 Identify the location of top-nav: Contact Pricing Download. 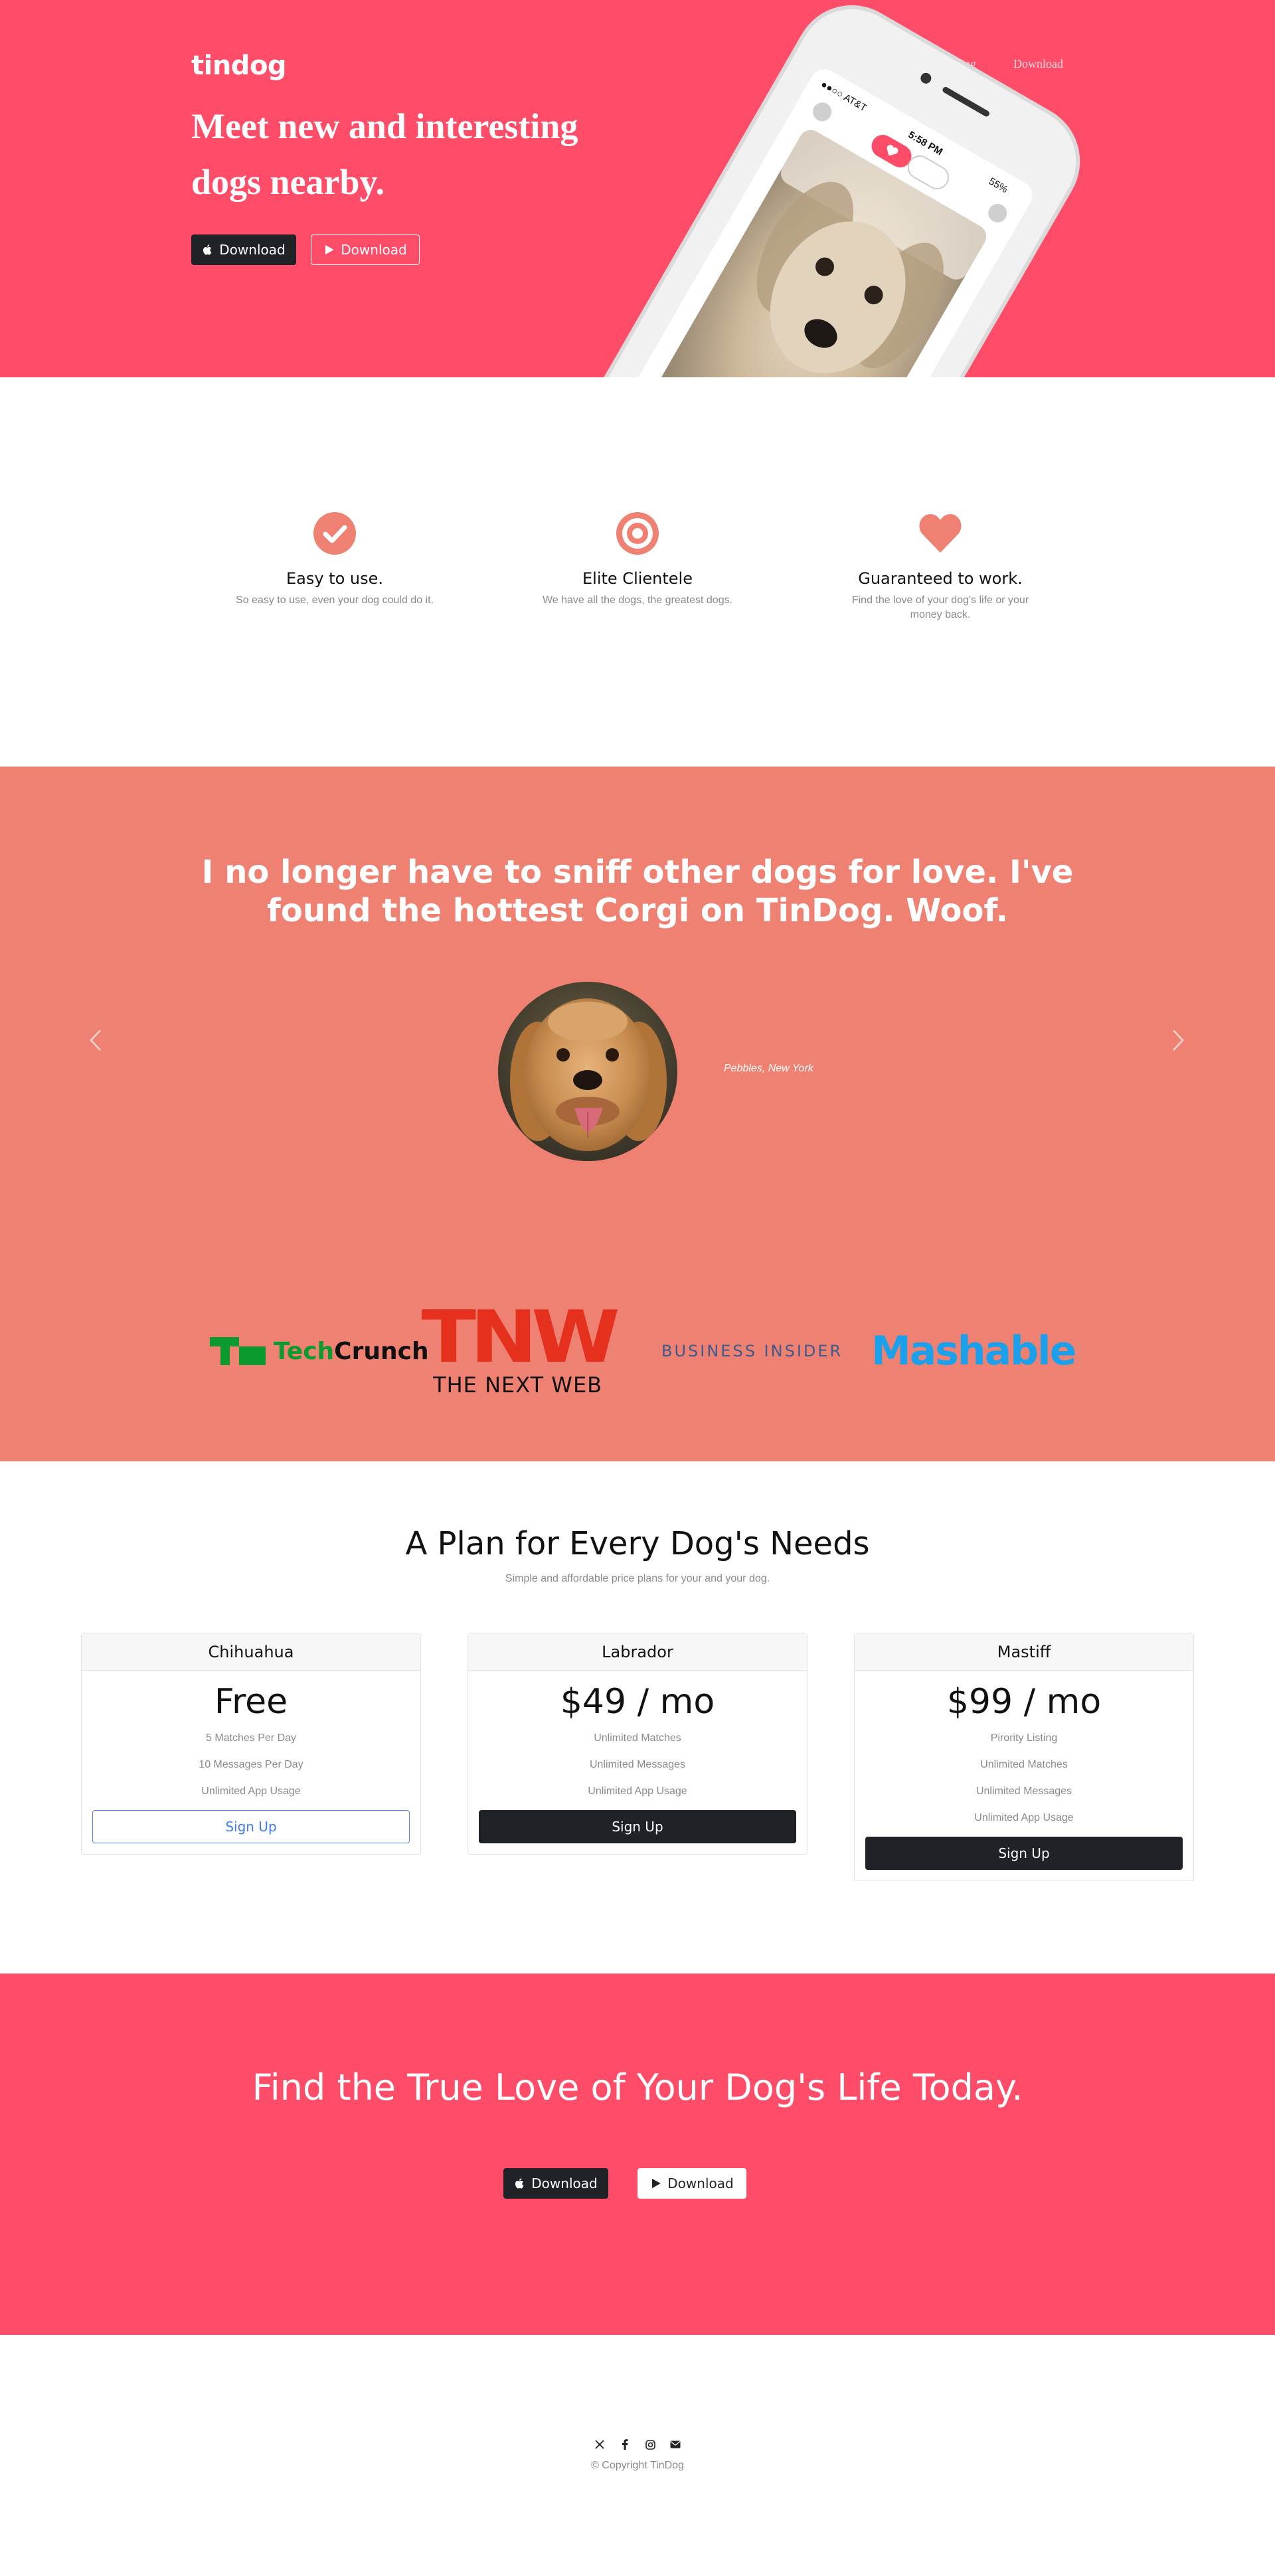
(637, 67).